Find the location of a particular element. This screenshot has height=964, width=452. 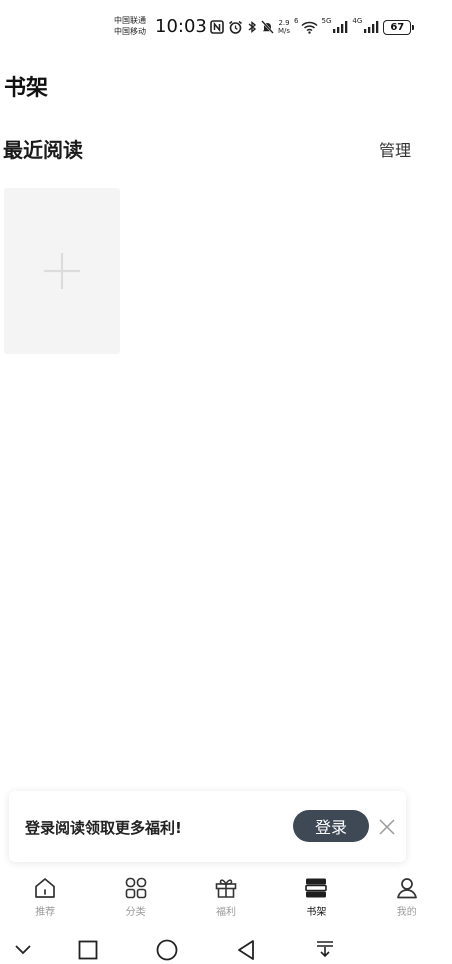

login-button: 登录 is located at coordinates (331, 826).